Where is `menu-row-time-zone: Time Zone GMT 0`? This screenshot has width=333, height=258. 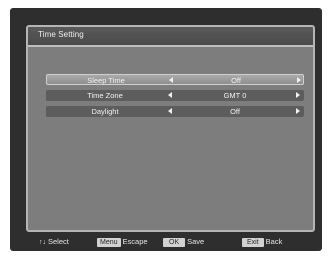
menu-row-time-zone: Time Zone GMT 0 is located at coordinates (175, 95).